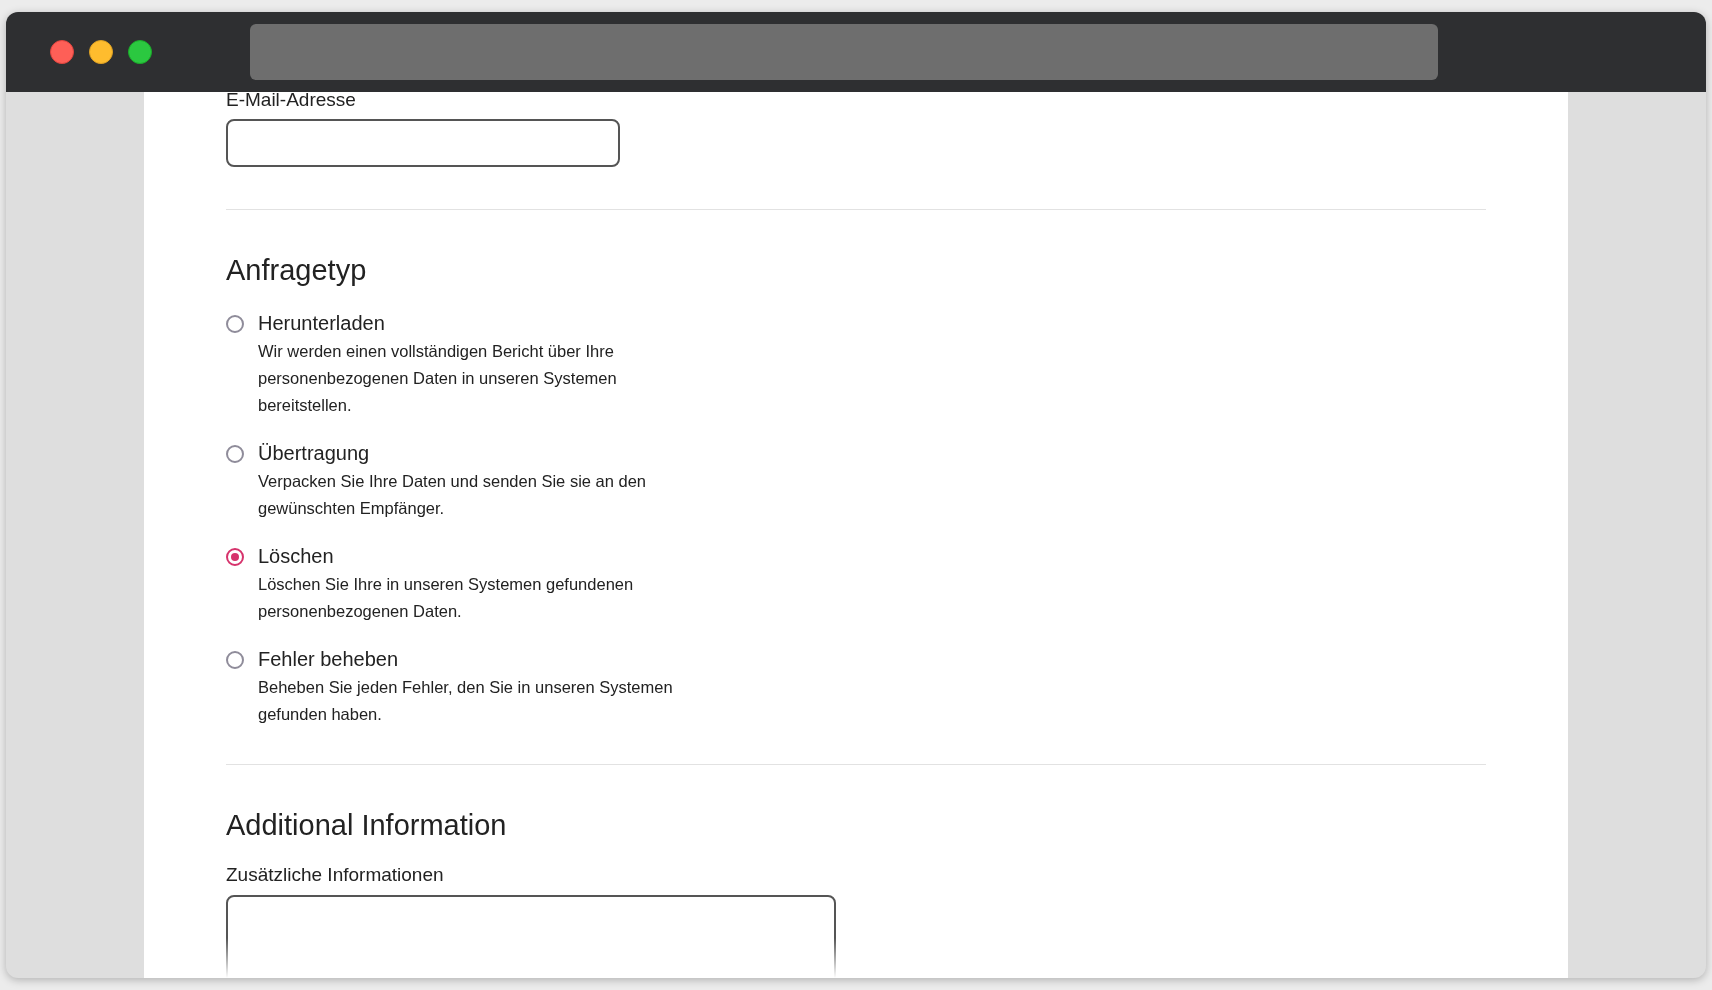 This screenshot has height=990, width=1712. What do you see at coordinates (297, 270) in the screenshot?
I see `section-heading: Anfragetyp` at bounding box center [297, 270].